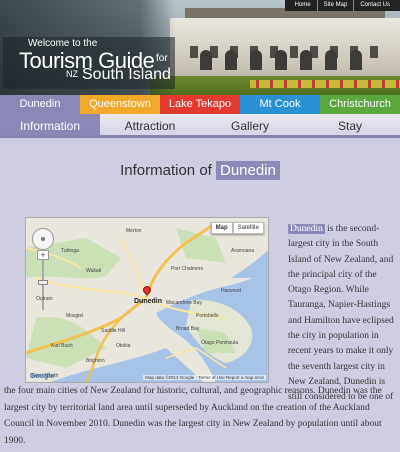 The height and width of the screenshot is (452, 400). I want to click on city-tab-christchurch: Christchurch, so click(360, 104).